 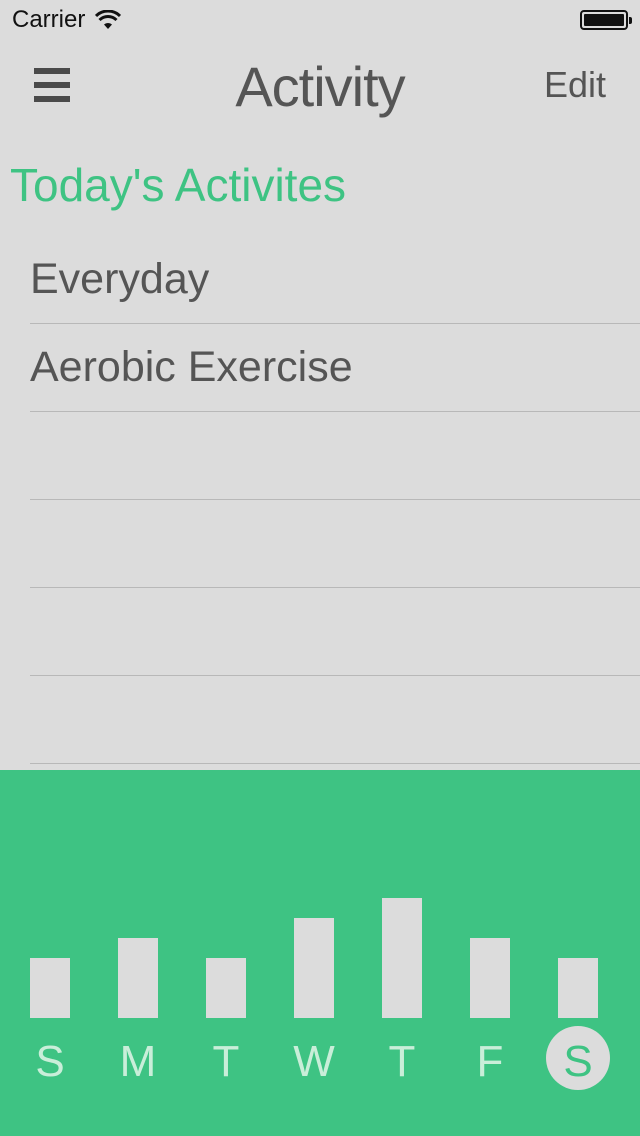 I want to click on edit-button: Edit, so click(x=575, y=85).